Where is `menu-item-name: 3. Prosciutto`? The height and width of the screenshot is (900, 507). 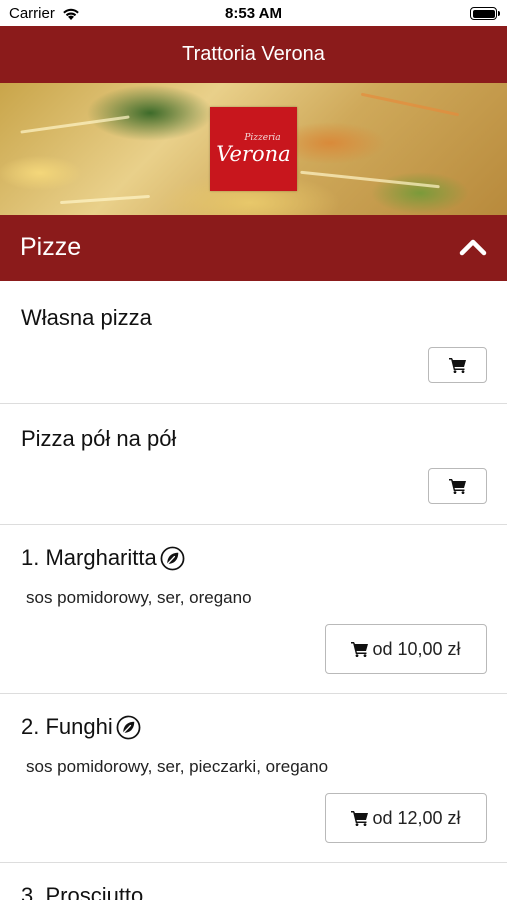 menu-item-name: 3. Prosciutto is located at coordinates (82, 891).